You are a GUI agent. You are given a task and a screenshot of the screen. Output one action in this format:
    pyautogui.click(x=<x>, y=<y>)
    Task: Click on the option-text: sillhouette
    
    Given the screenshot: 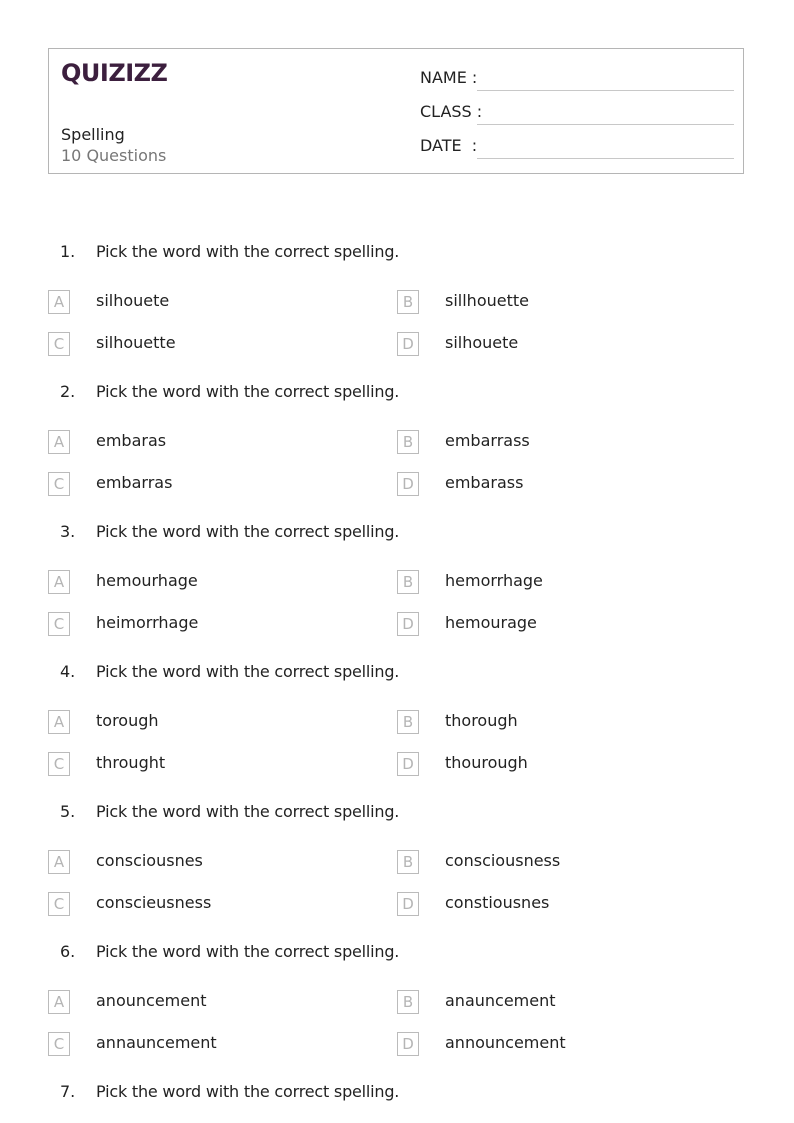 What is the action you would take?
    pyautogui.click(x=487, y=300)
    